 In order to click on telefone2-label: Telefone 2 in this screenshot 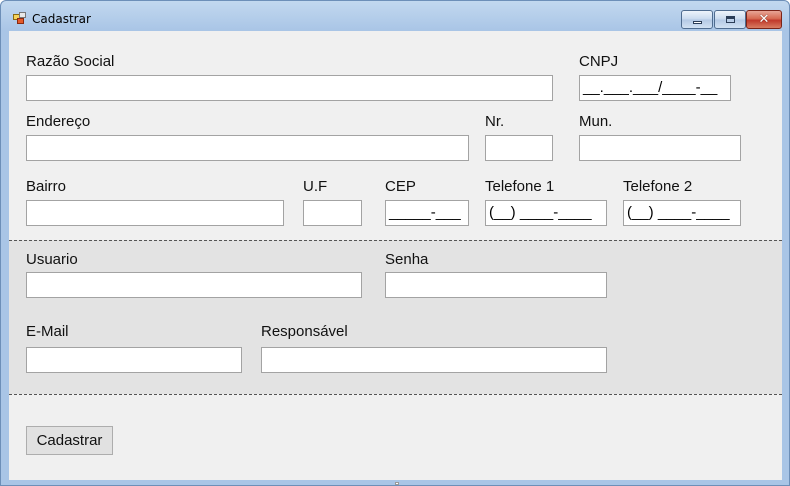, I will do `click(658, 186)`.